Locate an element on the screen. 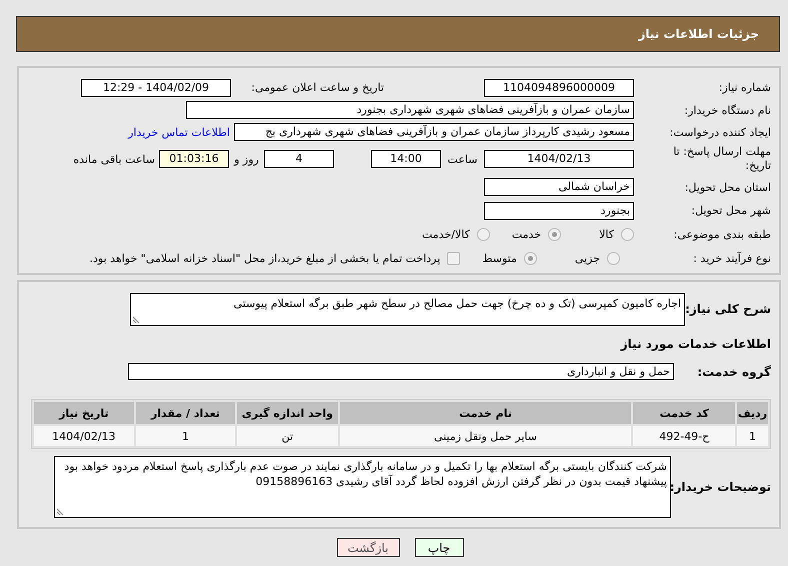  requester-field: مسعود رشیدی کارپرداز سازمان عمران و بازآفرینی فضاهای شهری شهرداری بج is located at coordinates (434, 132).